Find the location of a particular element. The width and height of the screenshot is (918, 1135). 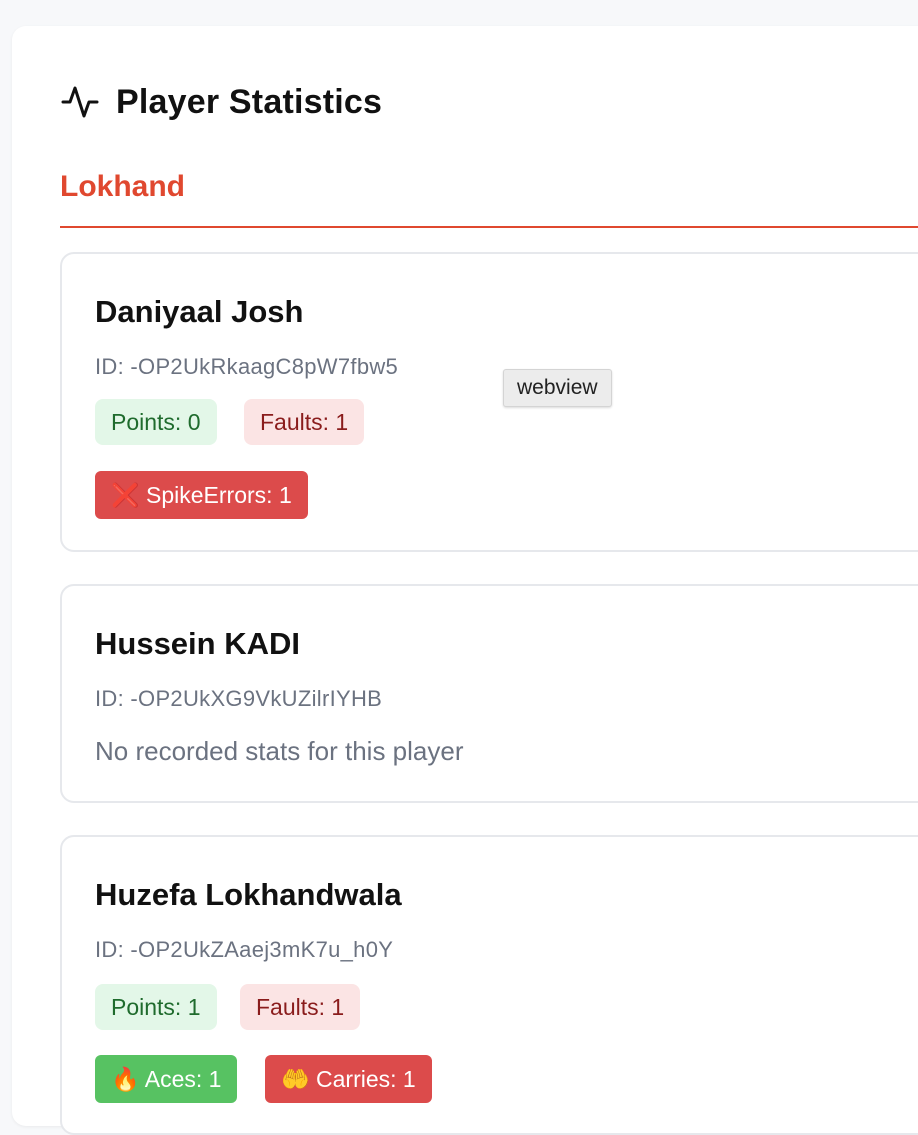

player-id: ID: -OP2UkRkaagC8pW7fbw5 is located at coordinates (247, 366).